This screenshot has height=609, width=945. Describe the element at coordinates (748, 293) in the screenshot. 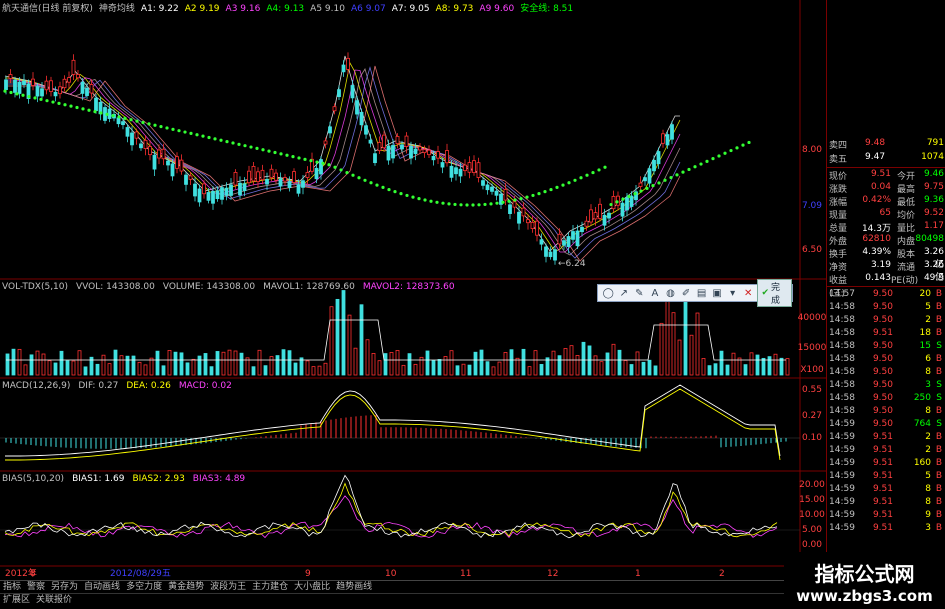

I see `delete-tool-icon: ✕` at that location.